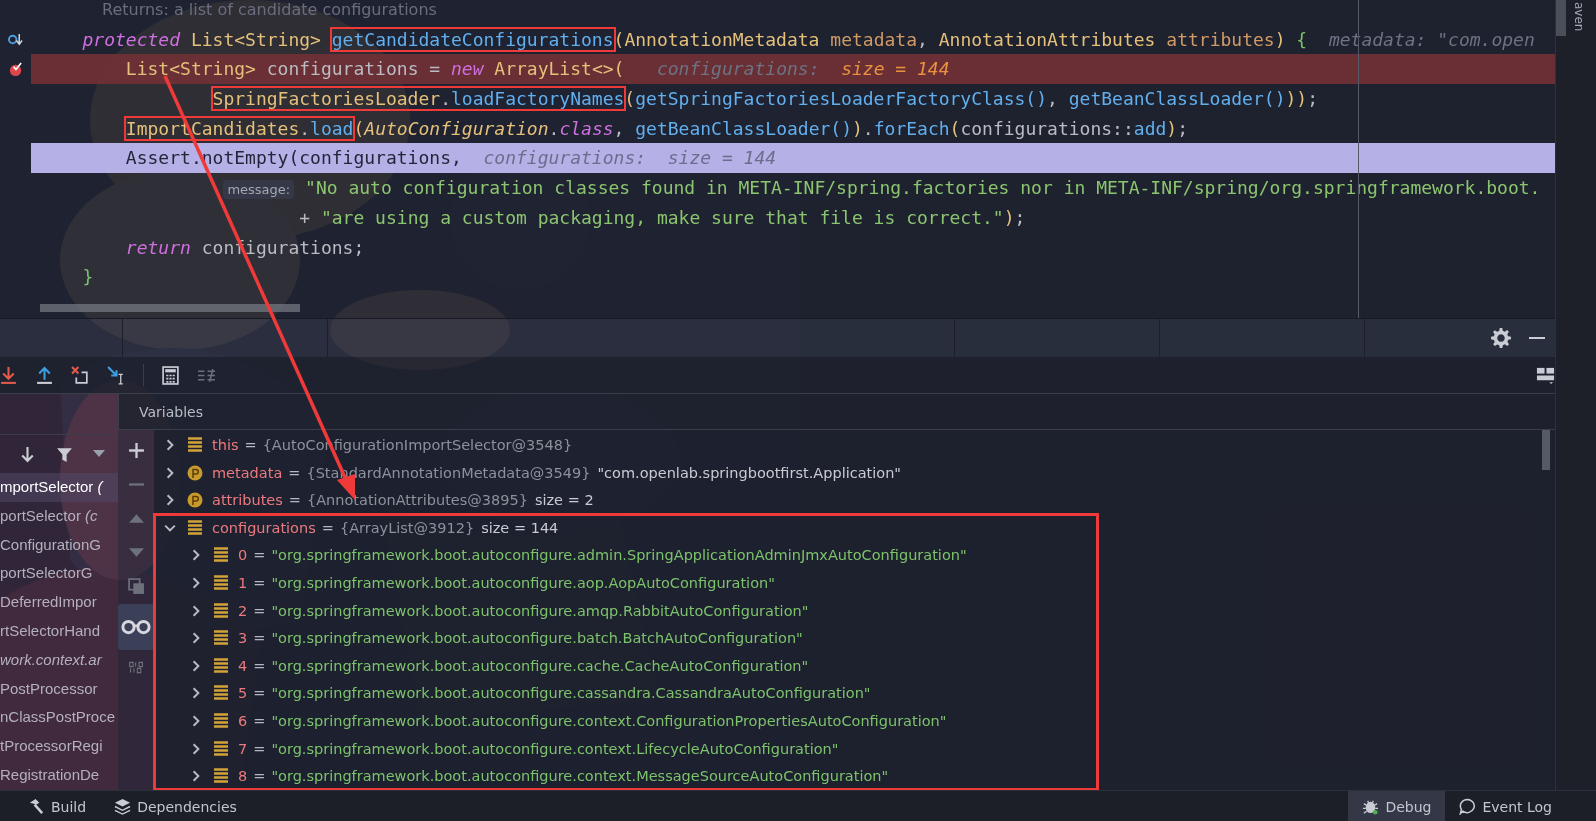 The width and height of the screenshot is (1596, 821). Describe the element at coordinates (123, 806) in the screenshot. I see `layers-icon` at that location.